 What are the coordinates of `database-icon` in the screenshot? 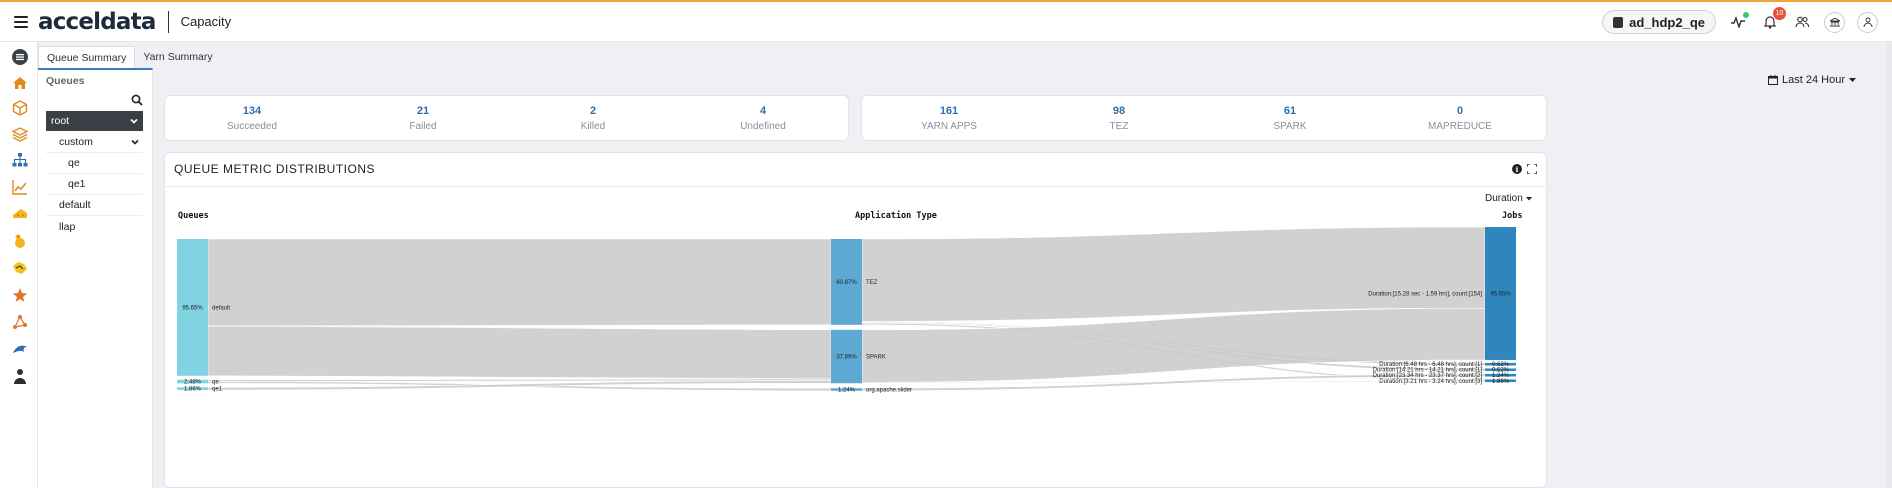 It's located at (1618, 22).